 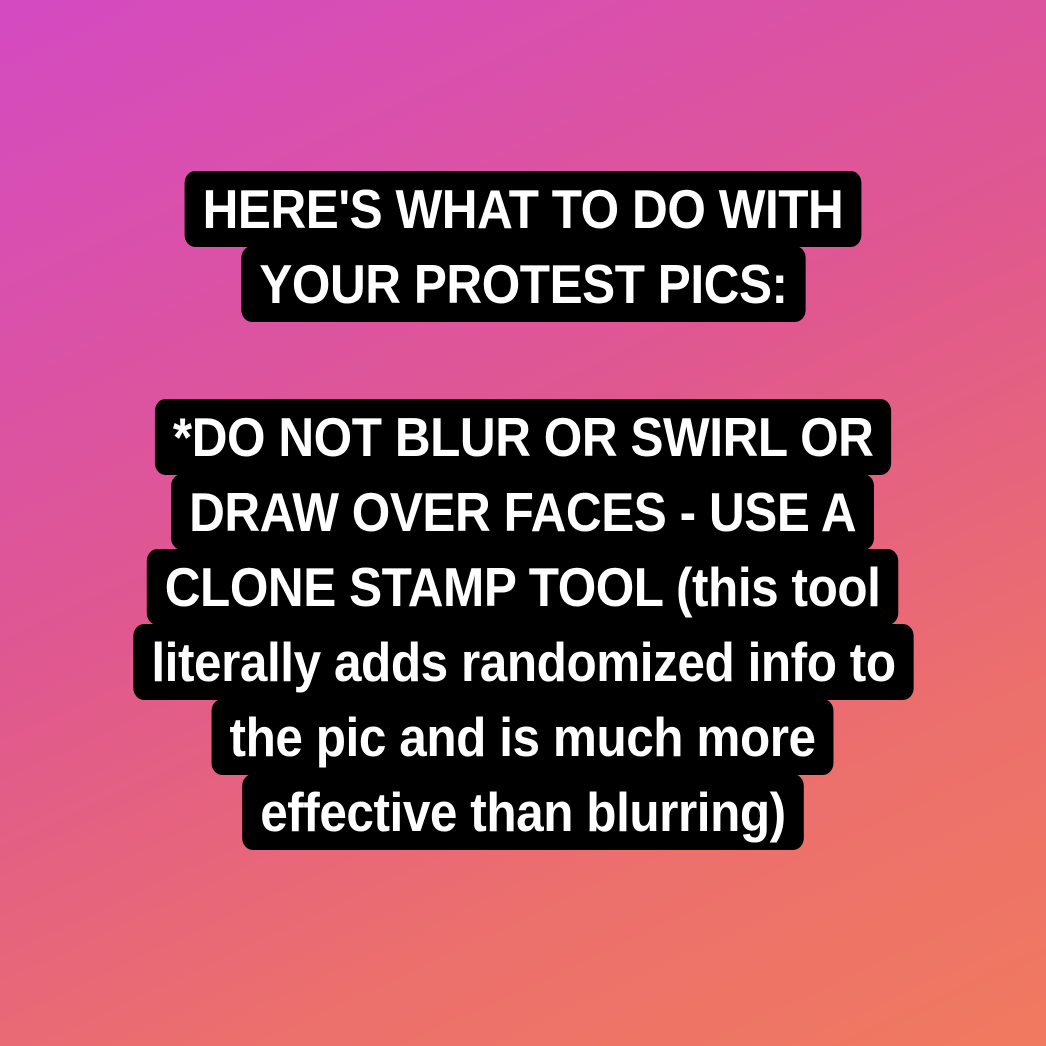 I want to click on body-line: effective than blurring), so click(x=523, y=812).